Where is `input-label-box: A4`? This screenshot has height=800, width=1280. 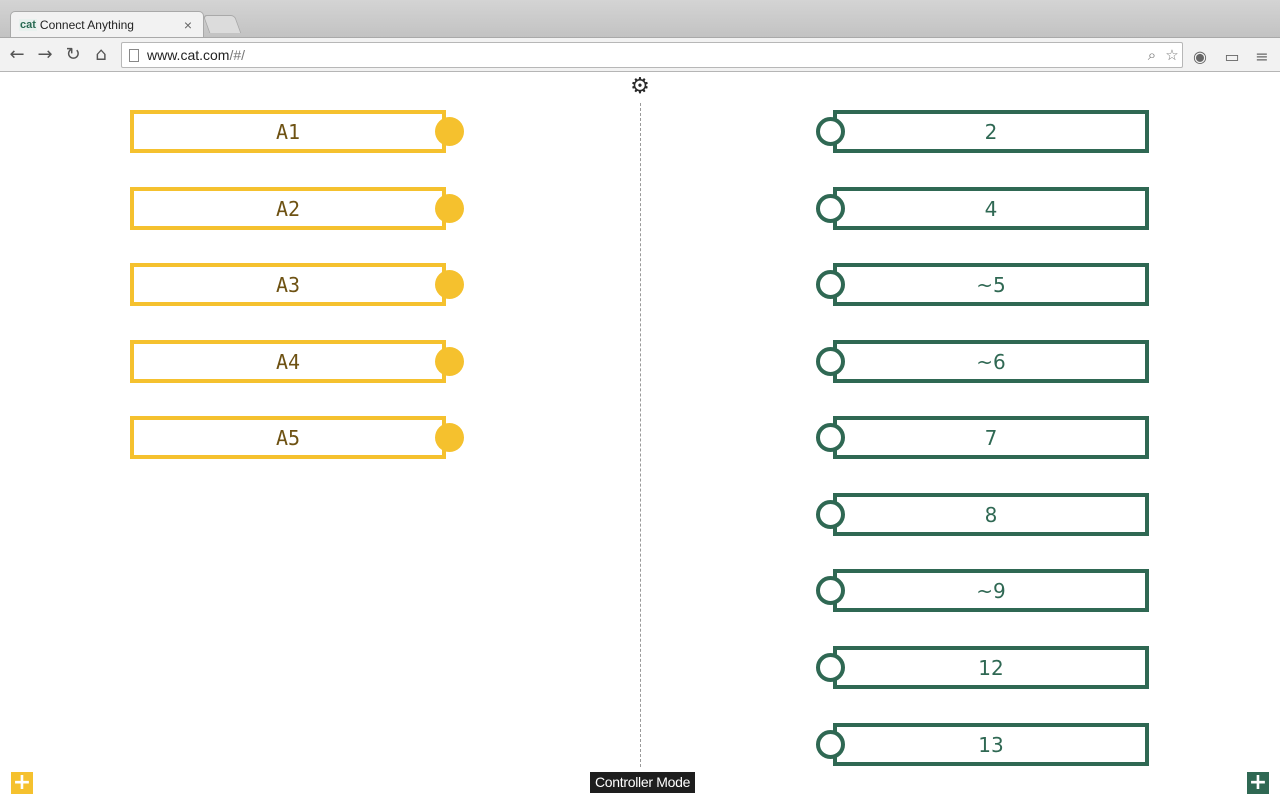 input-label-box: A4 is located at coordinates (288, 361).